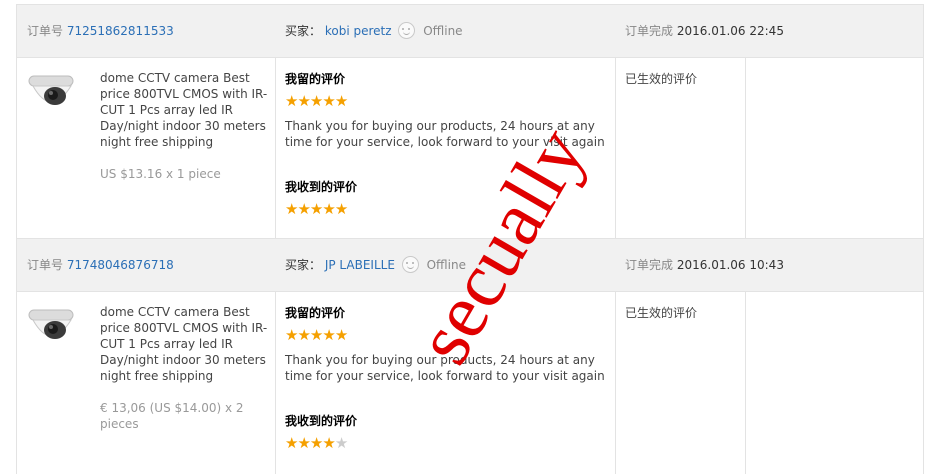  I want to click on order-number-link: 71748046876718, so click(120, 265).